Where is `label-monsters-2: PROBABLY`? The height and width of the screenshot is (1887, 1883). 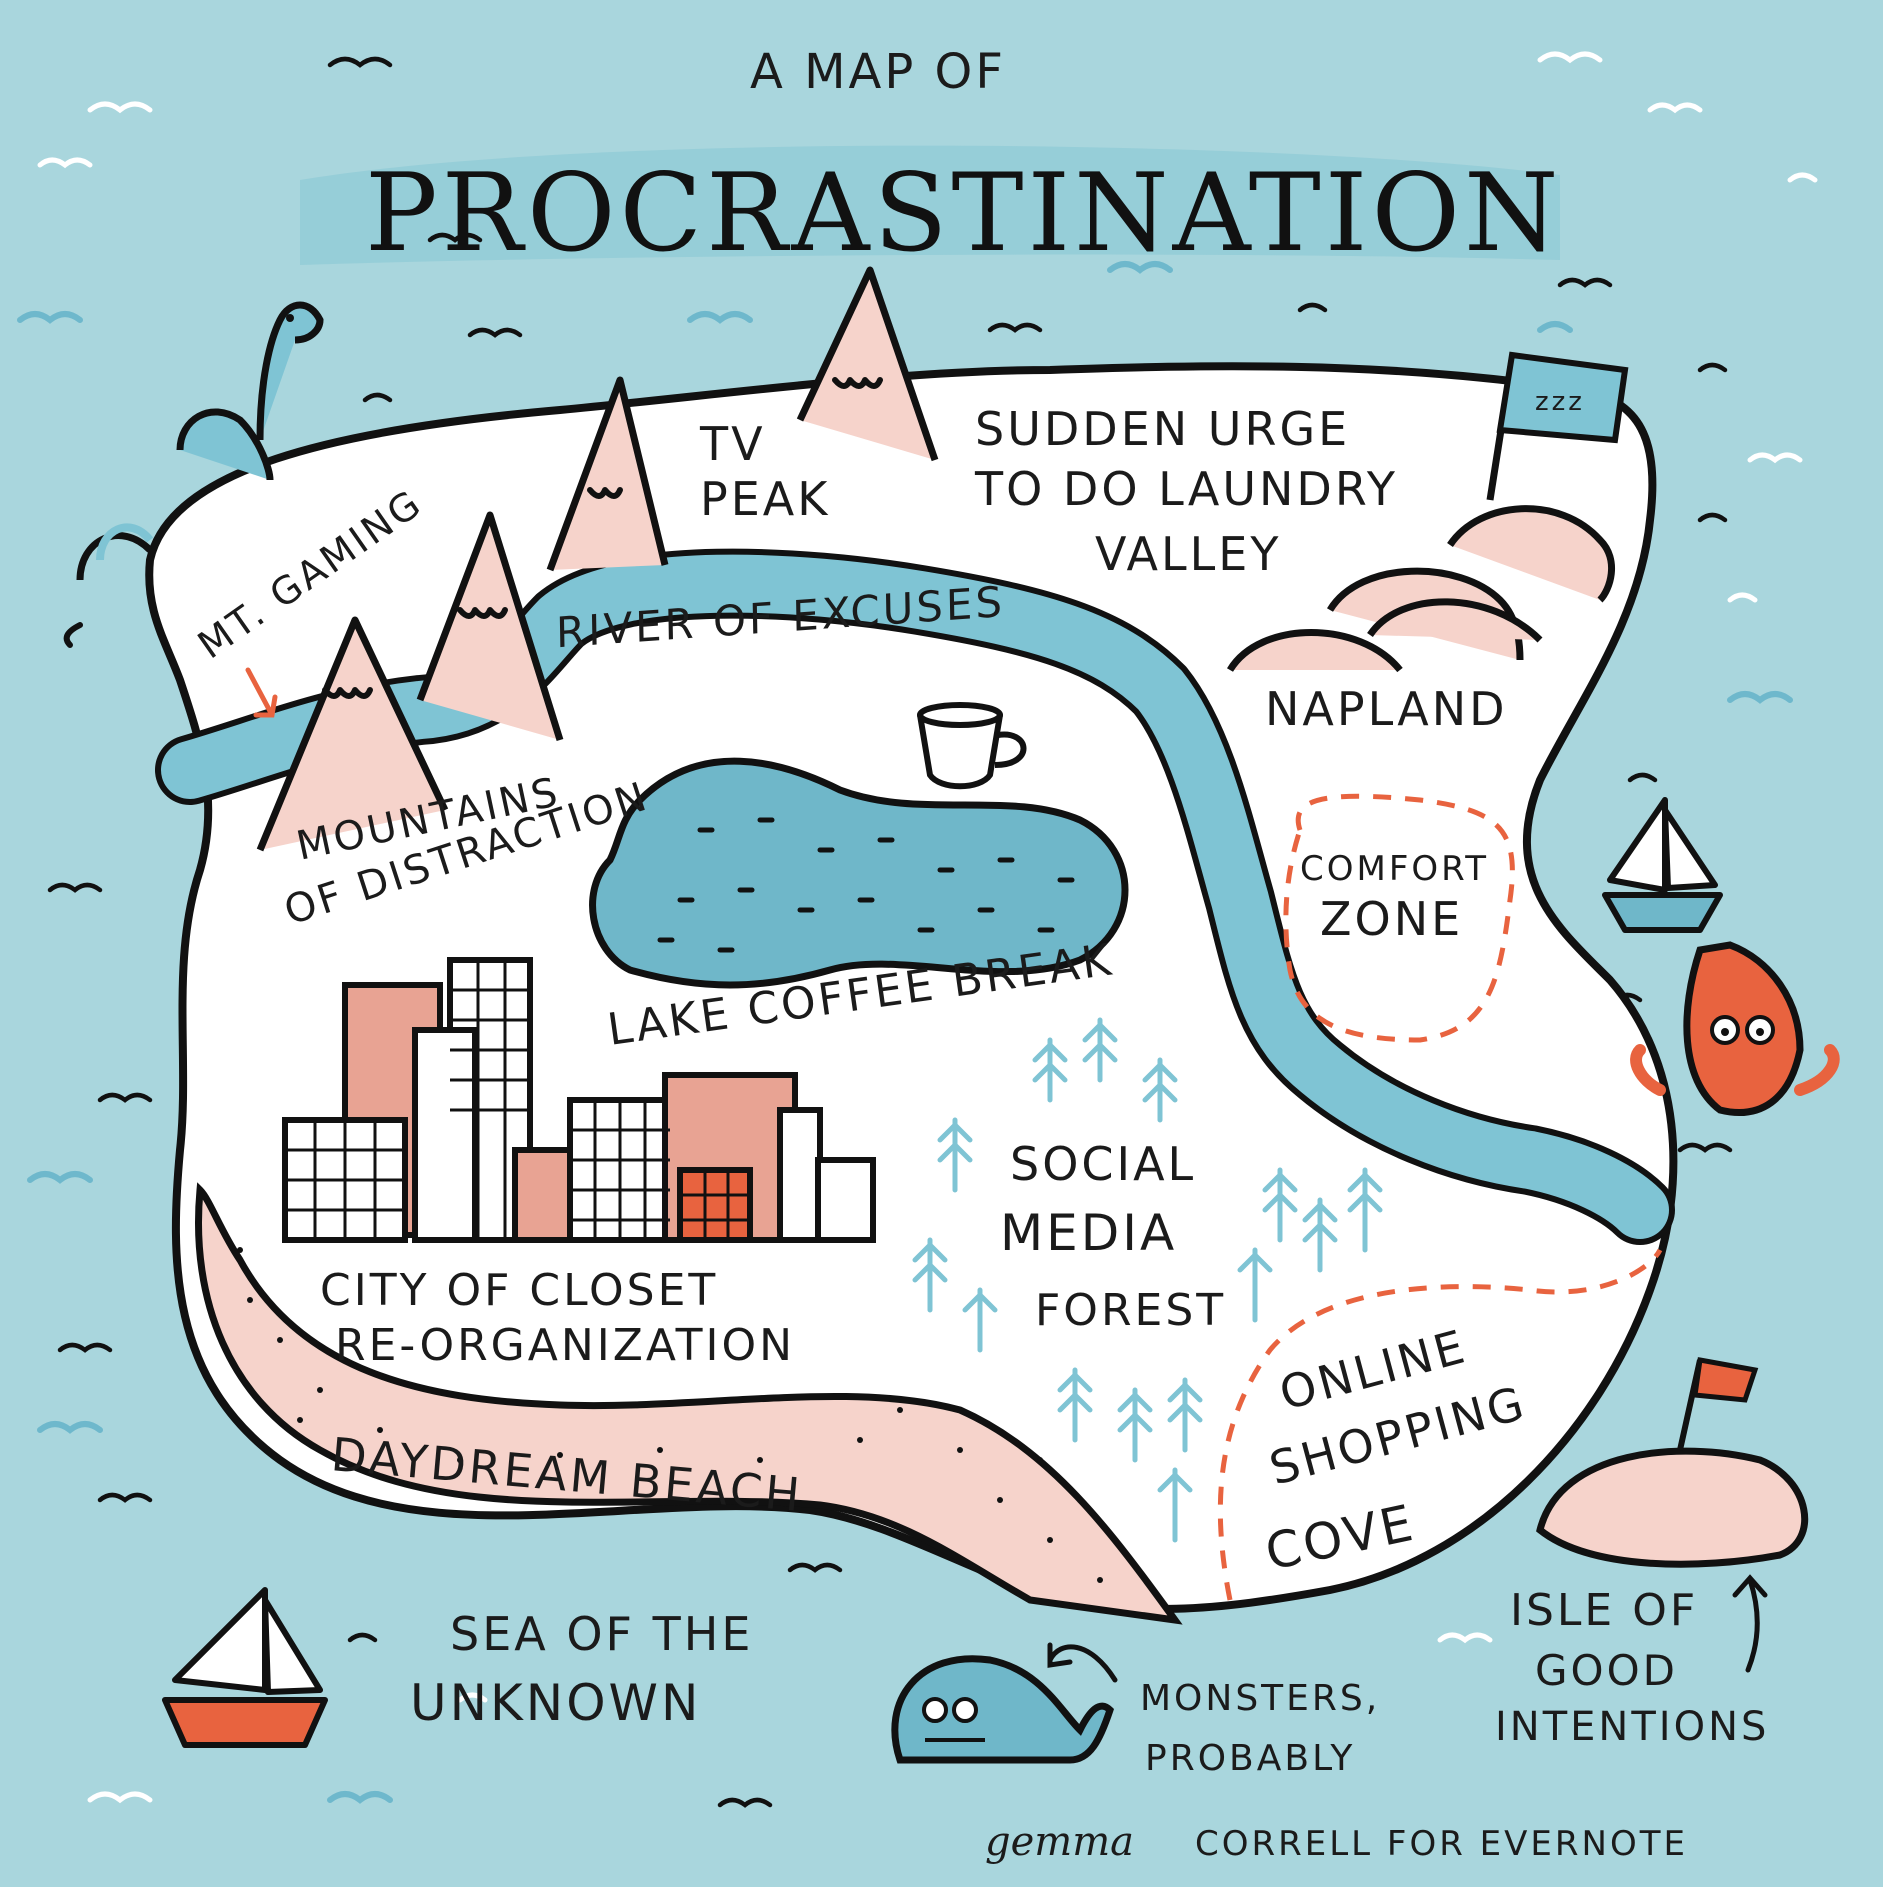 label-monsters-2: PROBABLY is located at coordinates (1250, 1758).